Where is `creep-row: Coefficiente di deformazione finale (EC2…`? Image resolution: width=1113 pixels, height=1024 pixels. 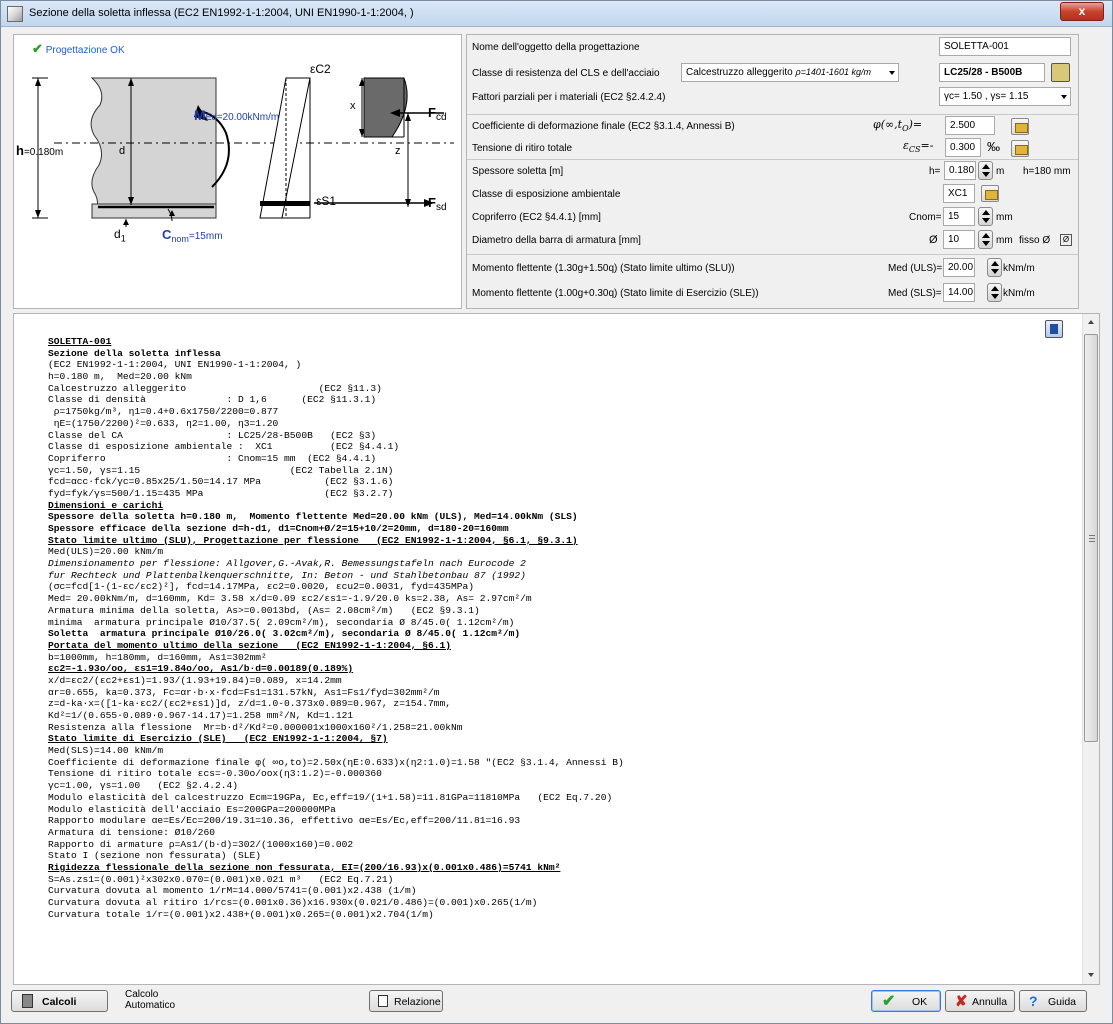
creep-row: Coefficiente di deformazione finale (EC2… is located at coordinates (772, 127).